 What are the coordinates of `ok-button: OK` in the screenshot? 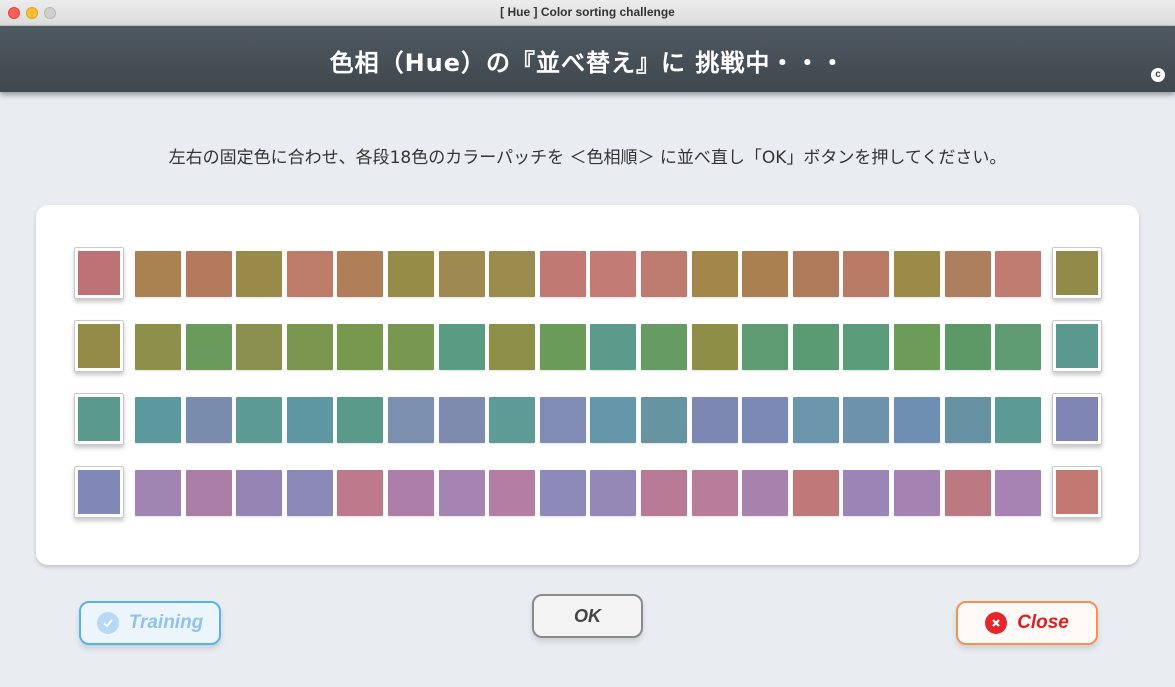 It's located at (587, 616).